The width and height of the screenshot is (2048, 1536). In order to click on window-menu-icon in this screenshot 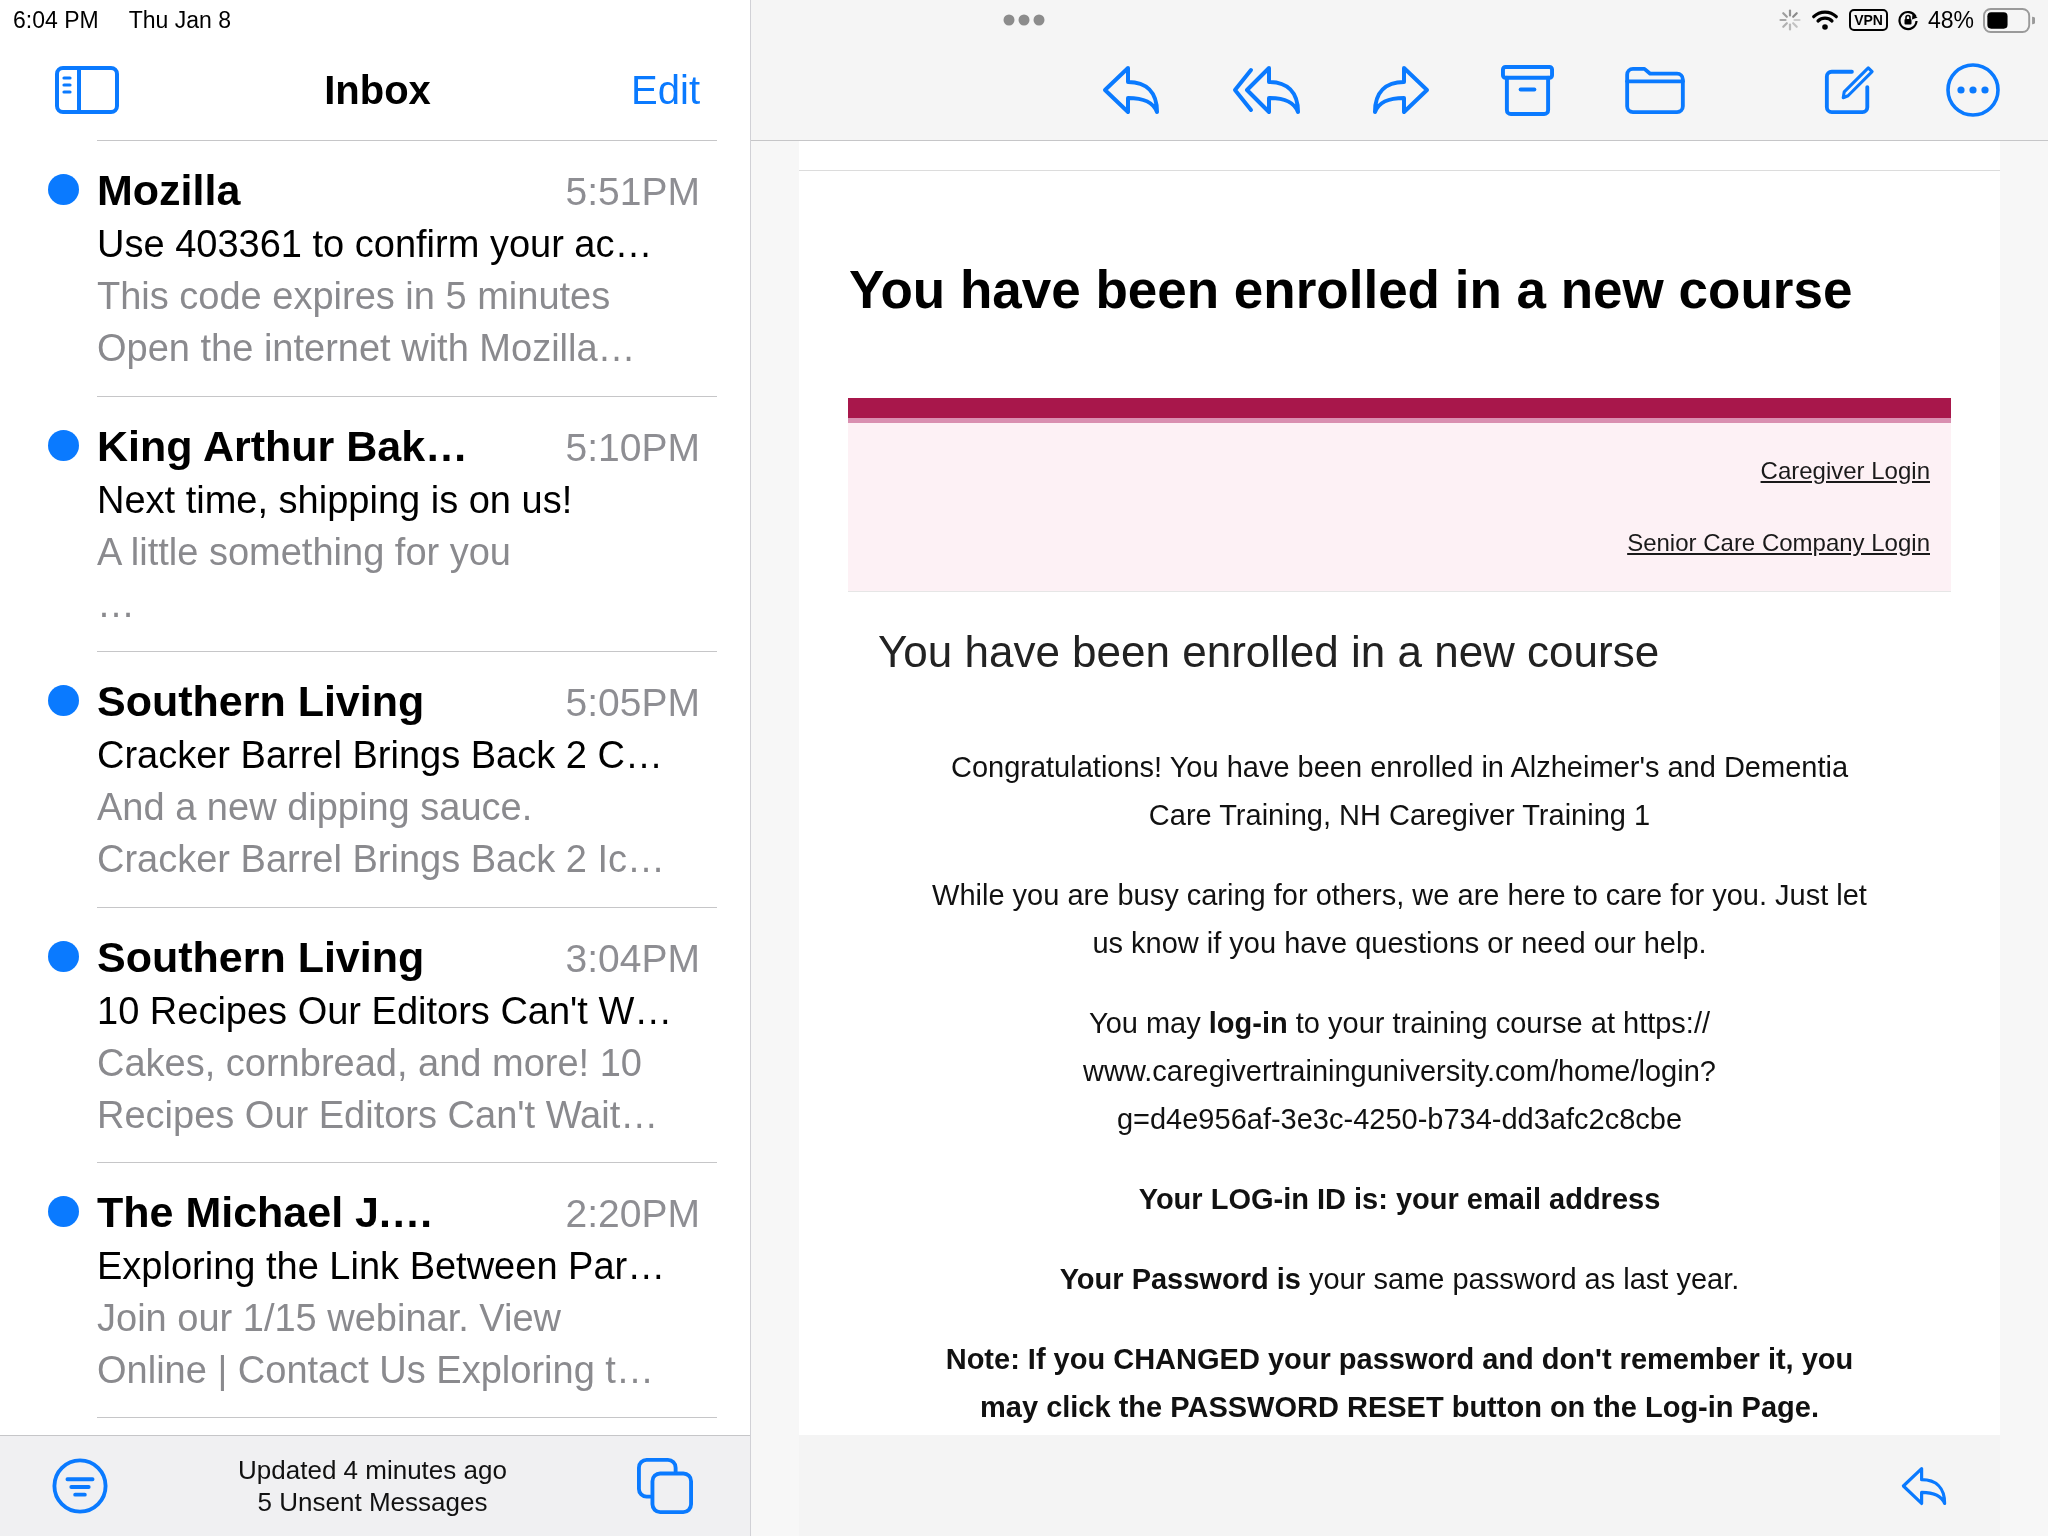, I will do `click(1024, 20)`.